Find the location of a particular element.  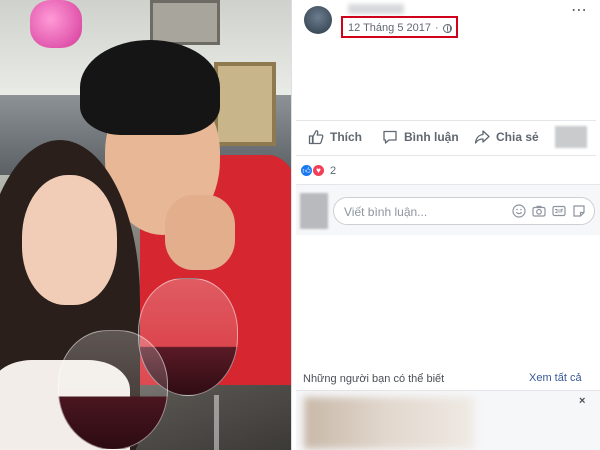

share-button: Chia sẻ is located at coordinates (506, 137).